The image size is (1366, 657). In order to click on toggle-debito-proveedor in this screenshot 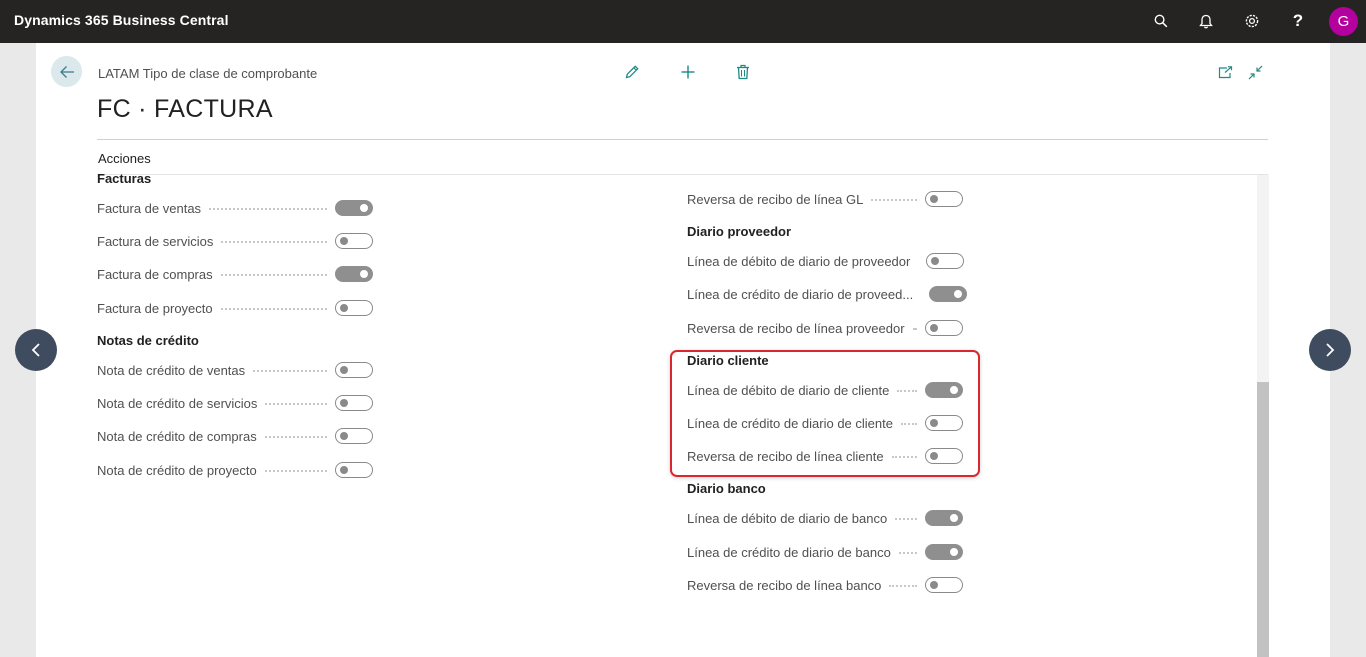, I will do `click(945, 261)`.